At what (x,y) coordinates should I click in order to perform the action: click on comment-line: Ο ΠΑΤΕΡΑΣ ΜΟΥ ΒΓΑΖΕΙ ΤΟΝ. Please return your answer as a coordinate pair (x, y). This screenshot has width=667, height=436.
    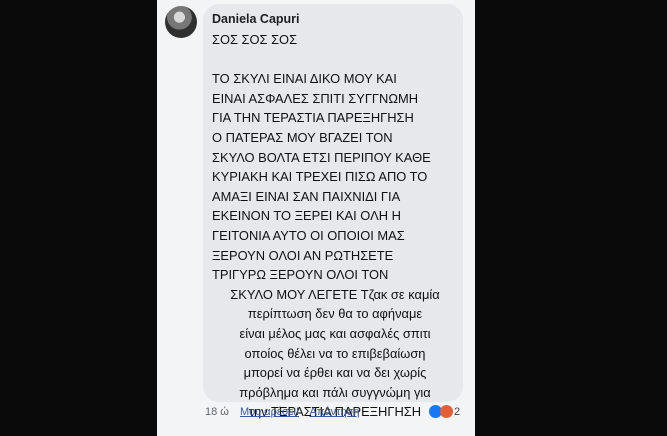
    Looking at the image, I should click on (302, 137).